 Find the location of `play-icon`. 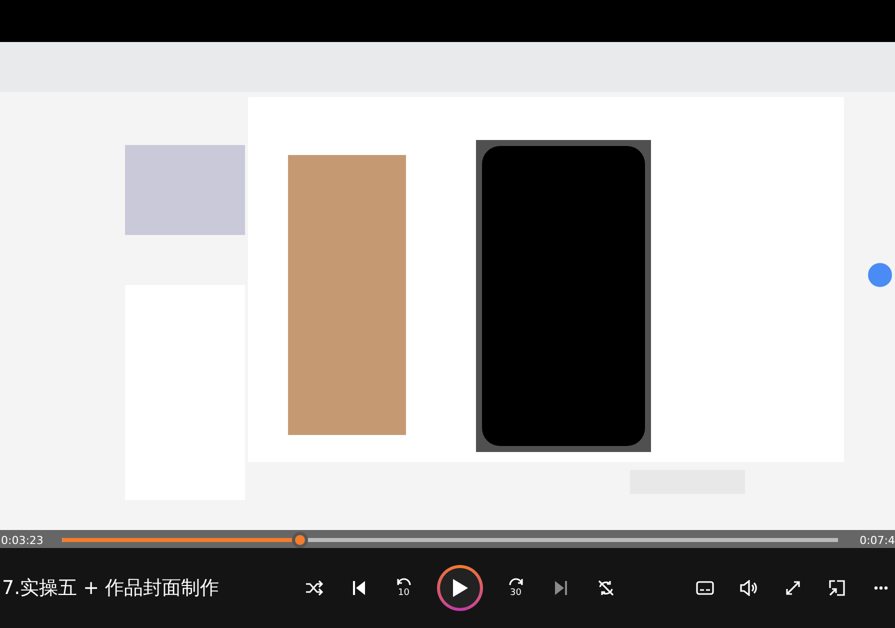

play-icon is located at coordinates (460, 588).